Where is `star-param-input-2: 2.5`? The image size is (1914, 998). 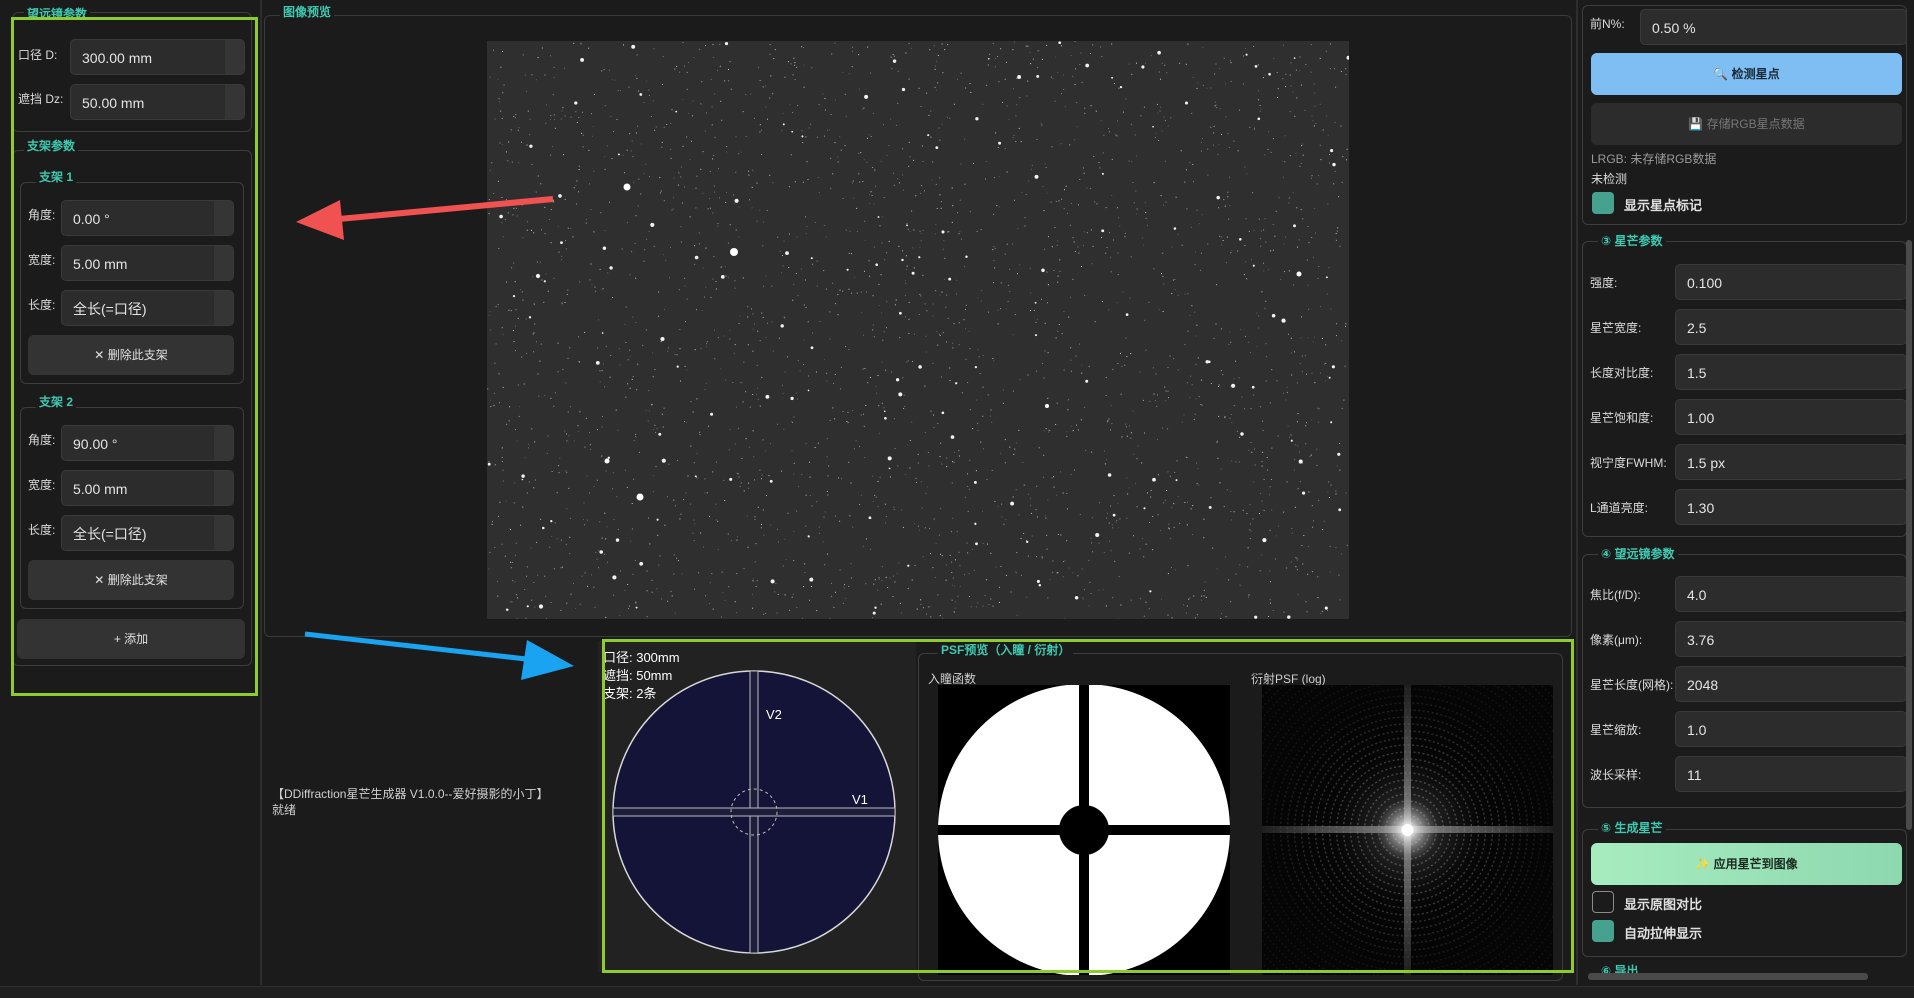
star-param-input-2: 2.5 is located at coordinates (1791, 327).